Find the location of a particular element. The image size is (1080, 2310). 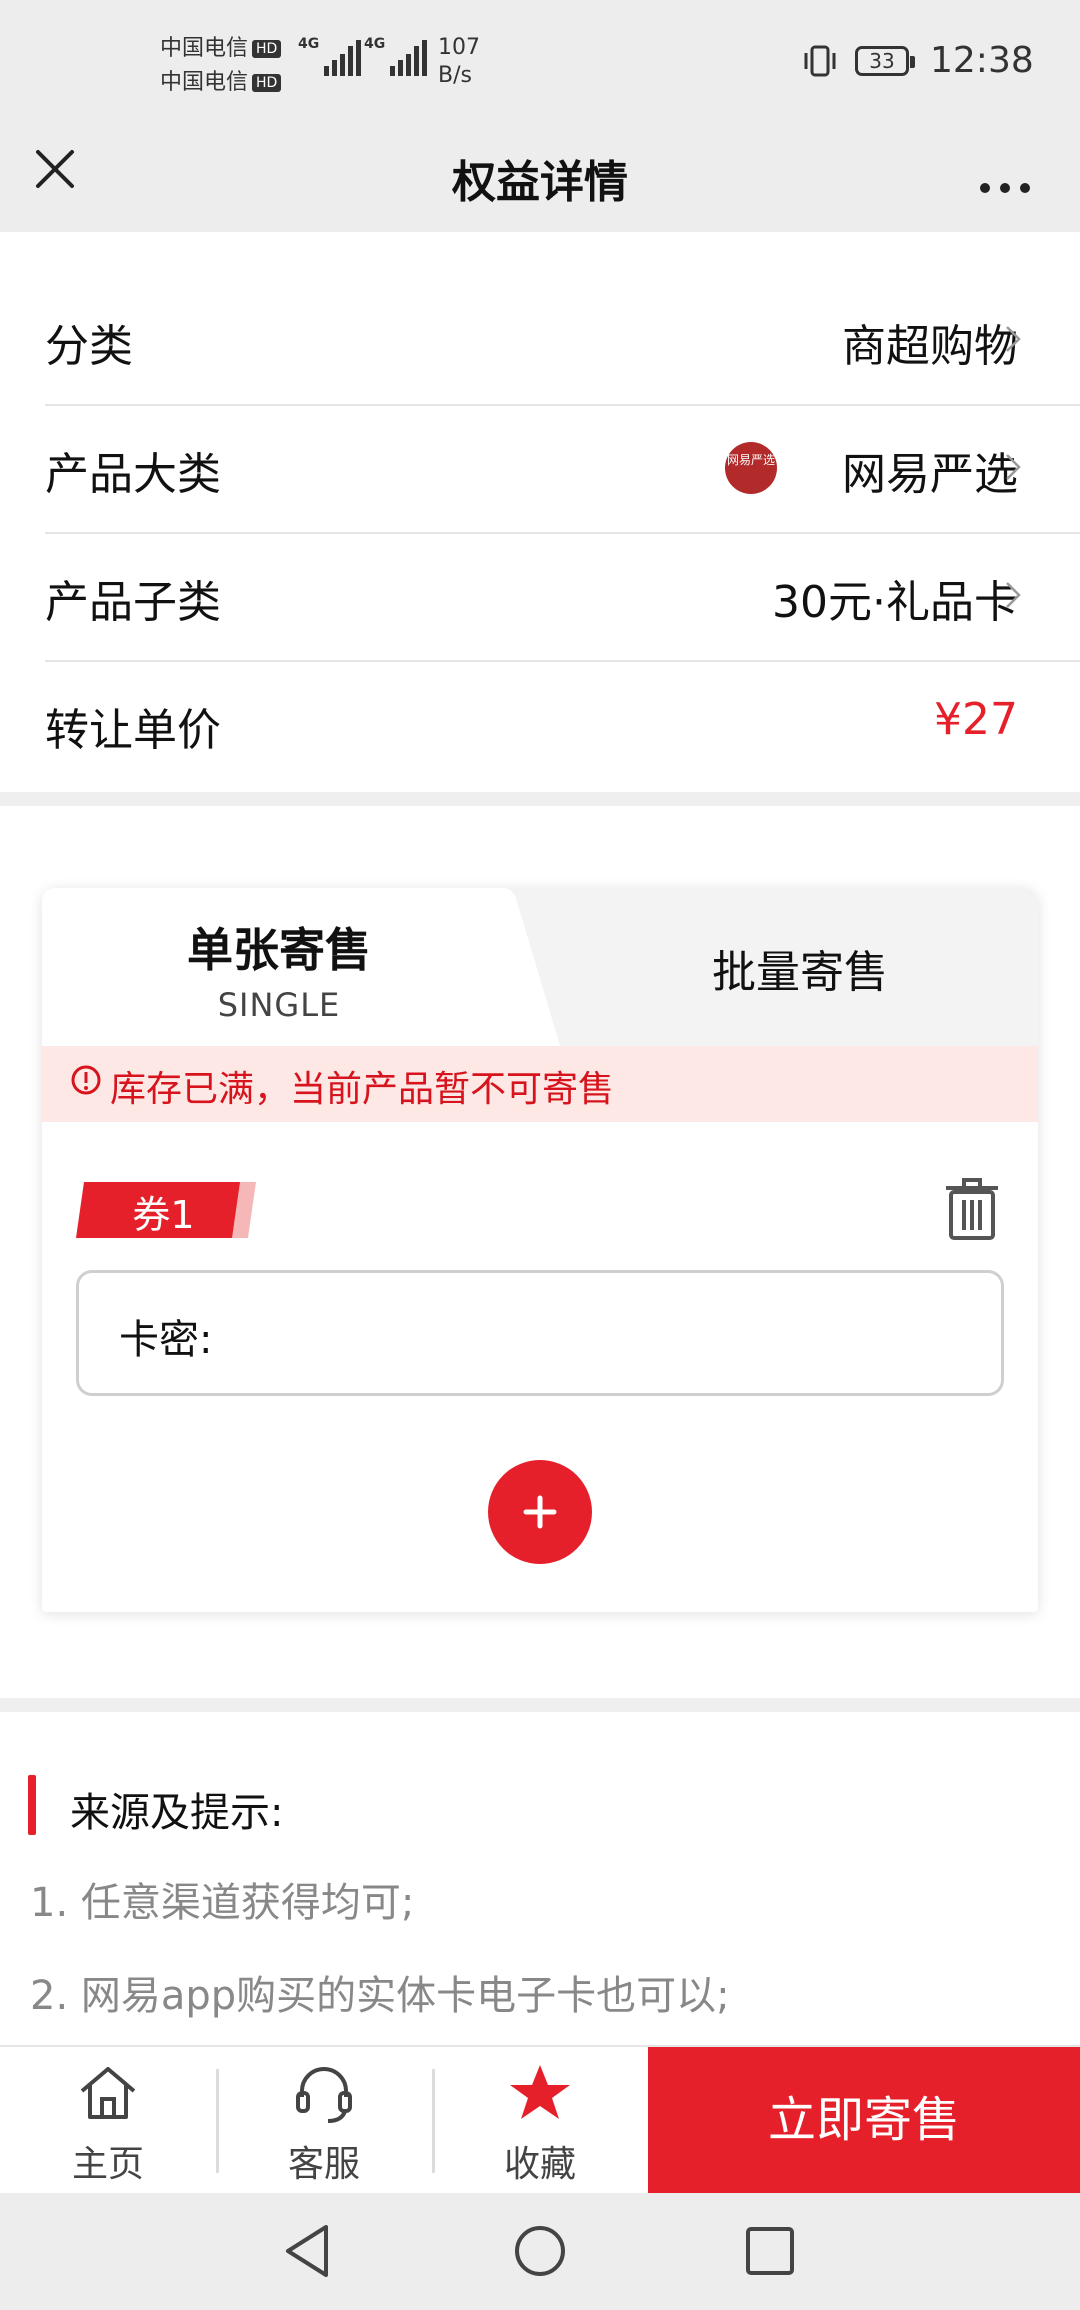

clock: 12:38 is located at coordinates (982, 60).